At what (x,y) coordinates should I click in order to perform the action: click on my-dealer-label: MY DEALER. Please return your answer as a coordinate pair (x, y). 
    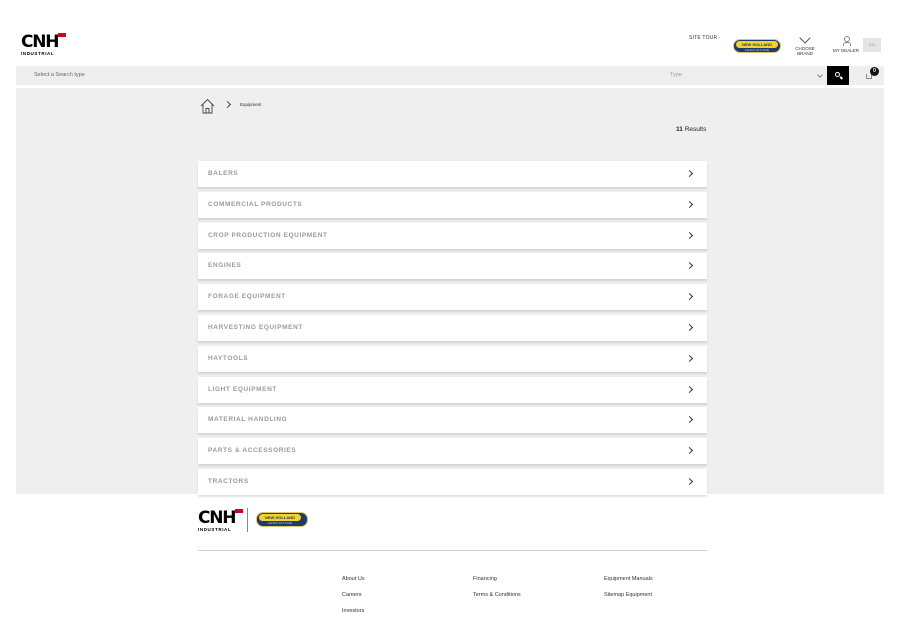
    Looking at the image, I should click on (846, 50).